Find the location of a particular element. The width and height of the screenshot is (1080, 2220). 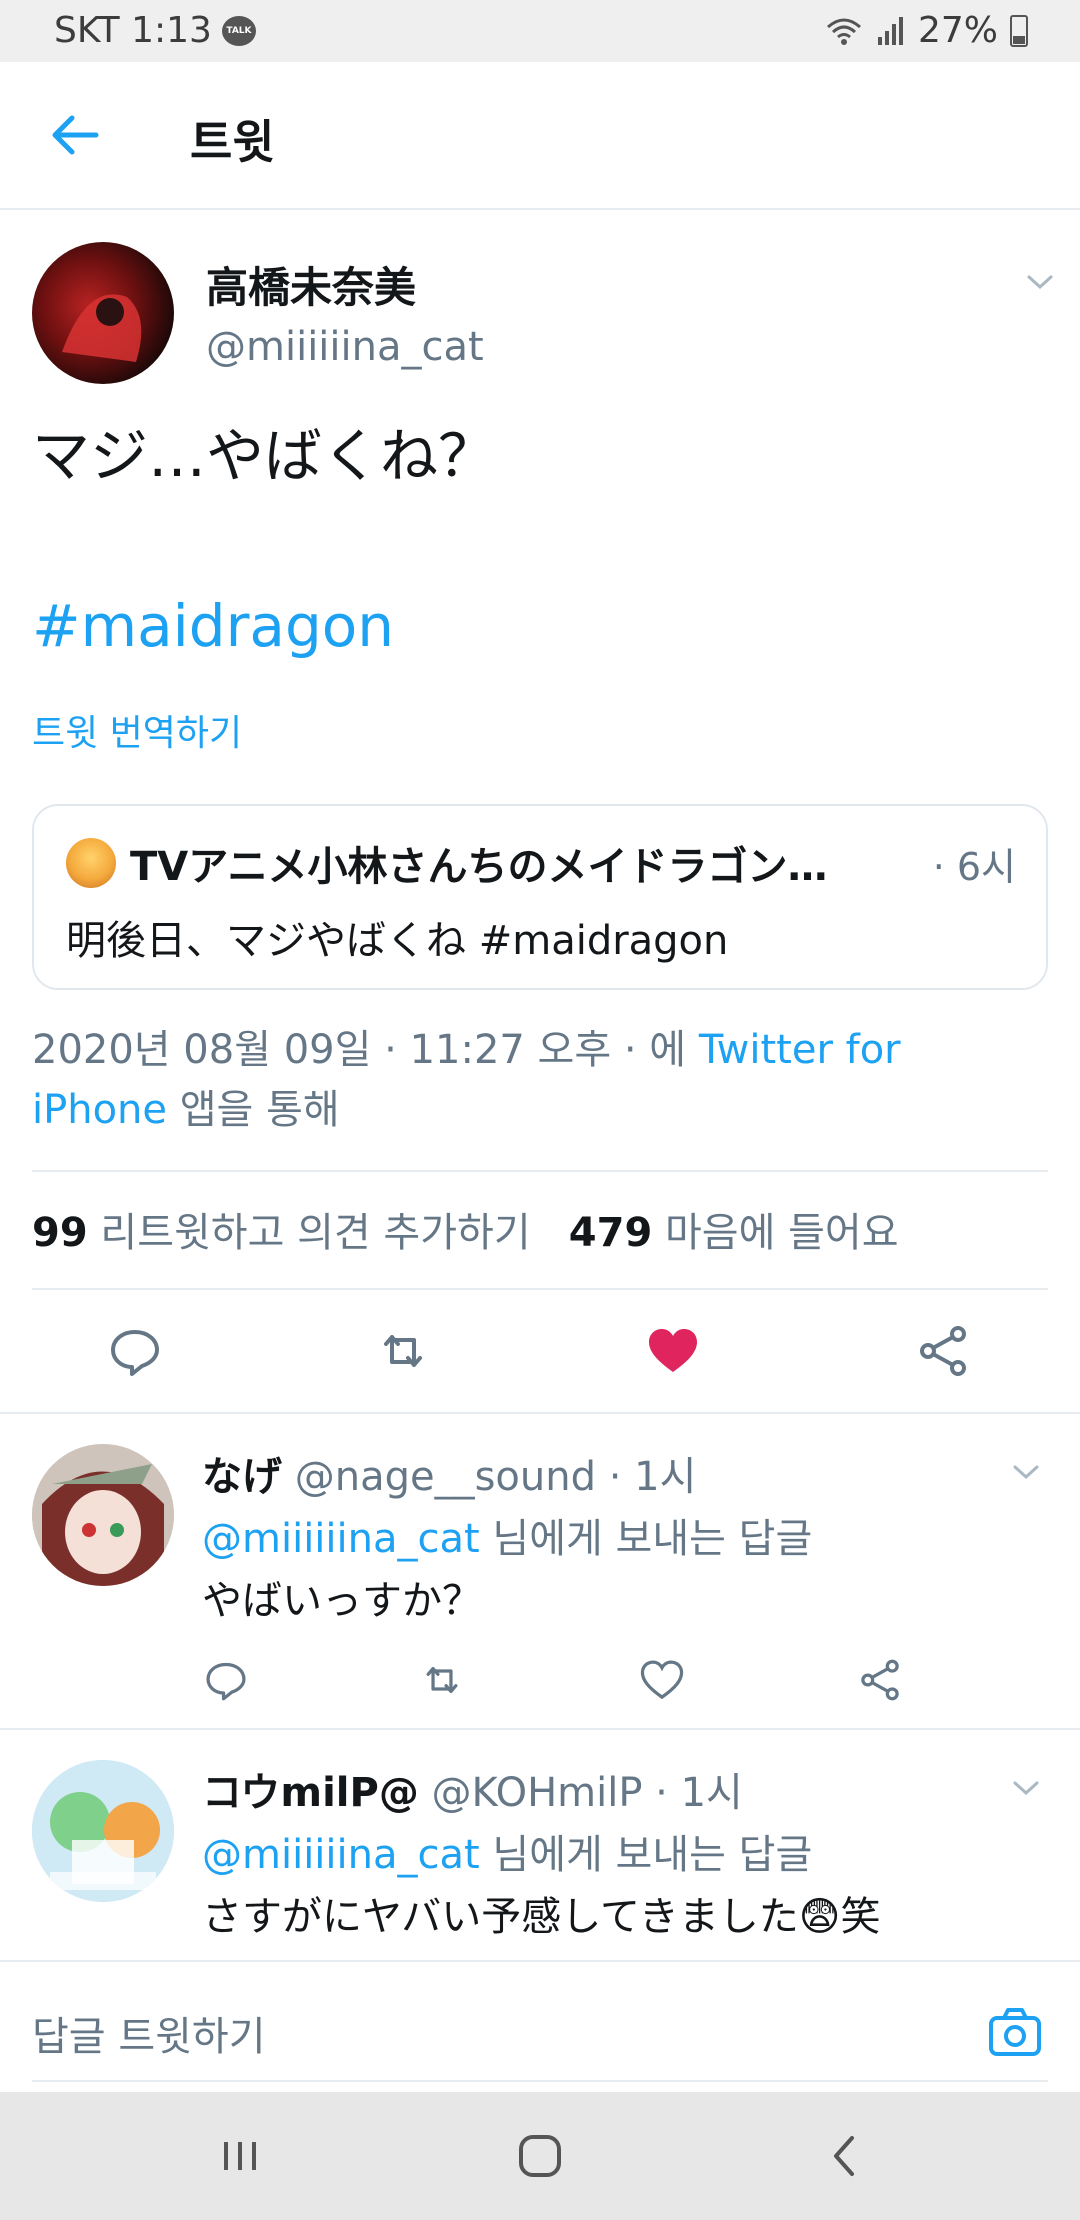

carrier-time: SKT 1:13 is located at coordinates (133, 30).